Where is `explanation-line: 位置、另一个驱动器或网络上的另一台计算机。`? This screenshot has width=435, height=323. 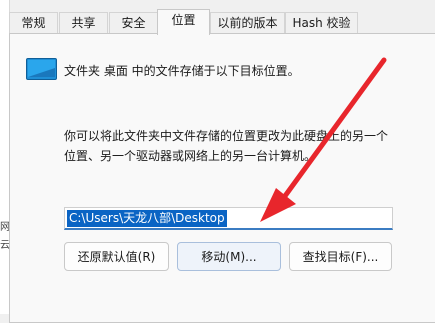
explanation-line: 位置、另一个驱动器或网络上的另一台计算机。 is located at coordinates (190, 156).